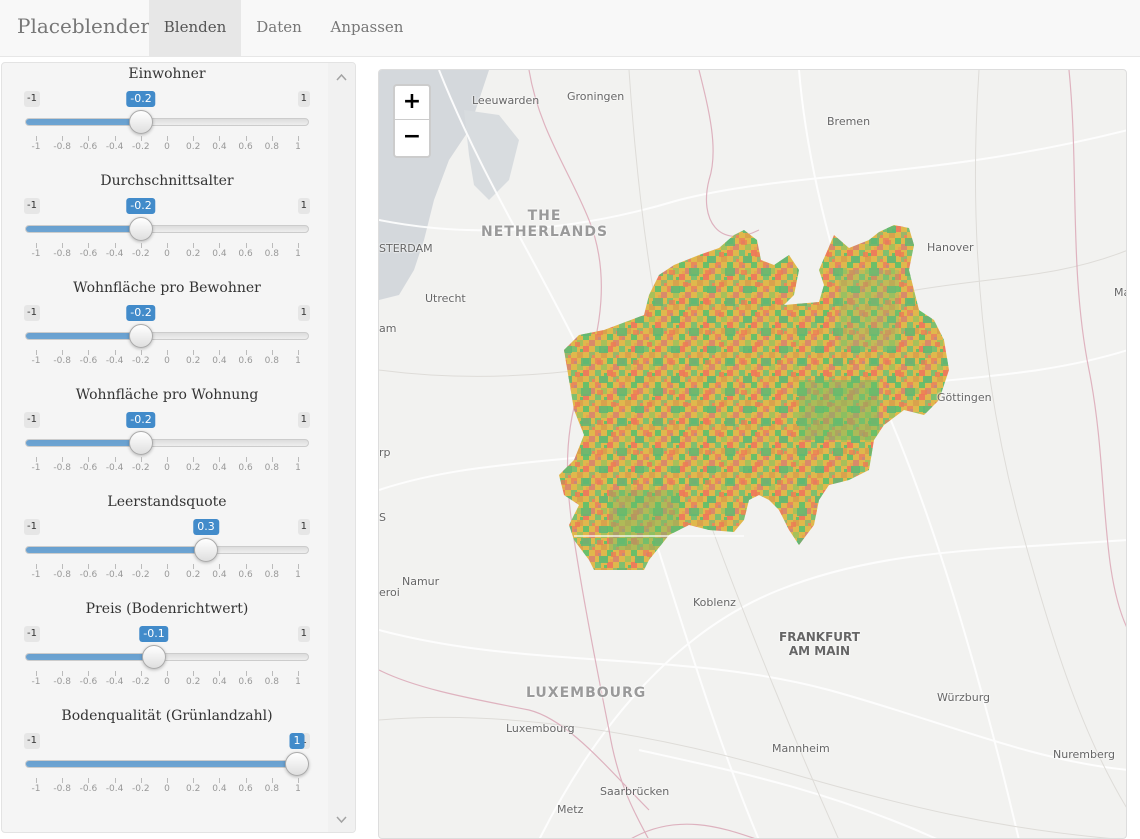  Describe the element at coordinates (341, 447) in the screenshot. I see `sidebar-scrollbar` at that location.